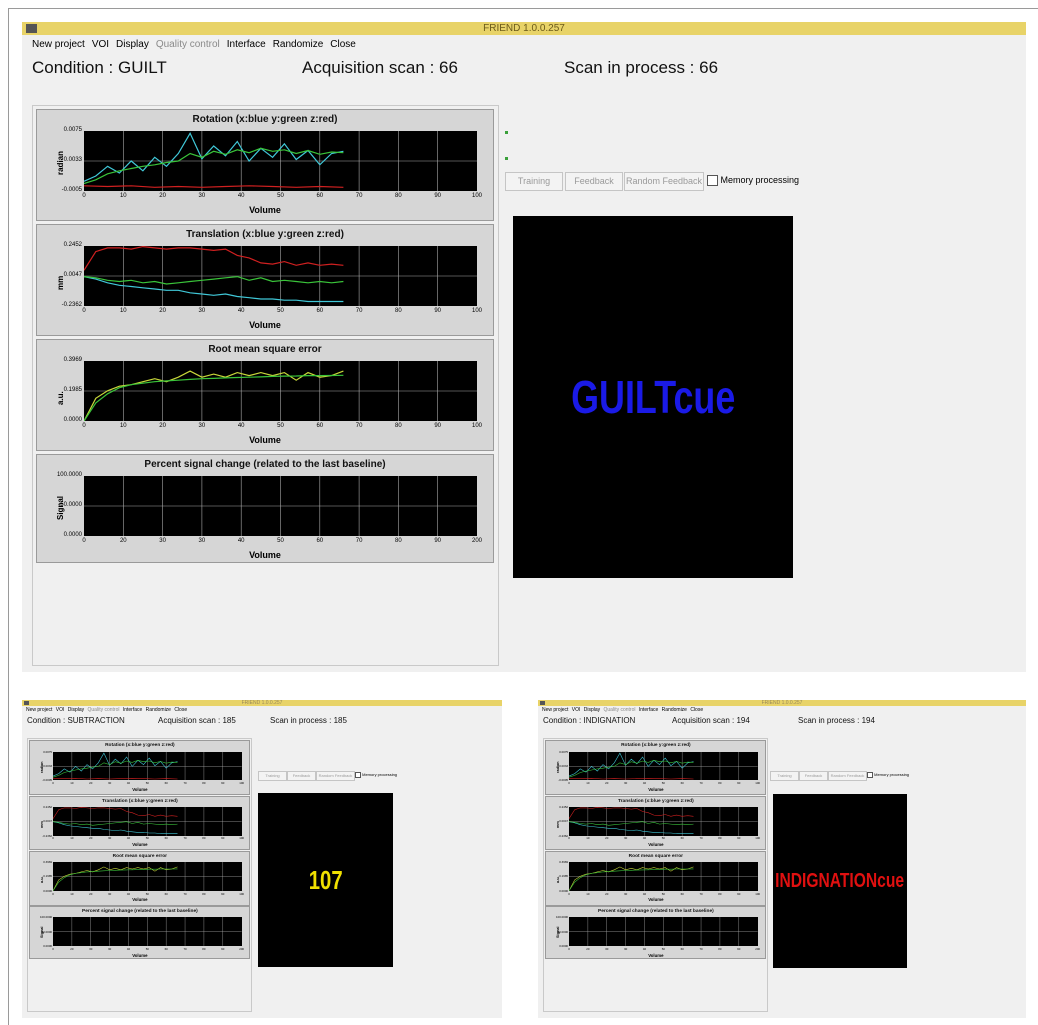  Describe the element at coordinates (214, 280) in the screenshot. I see `series-line-y` at that location.